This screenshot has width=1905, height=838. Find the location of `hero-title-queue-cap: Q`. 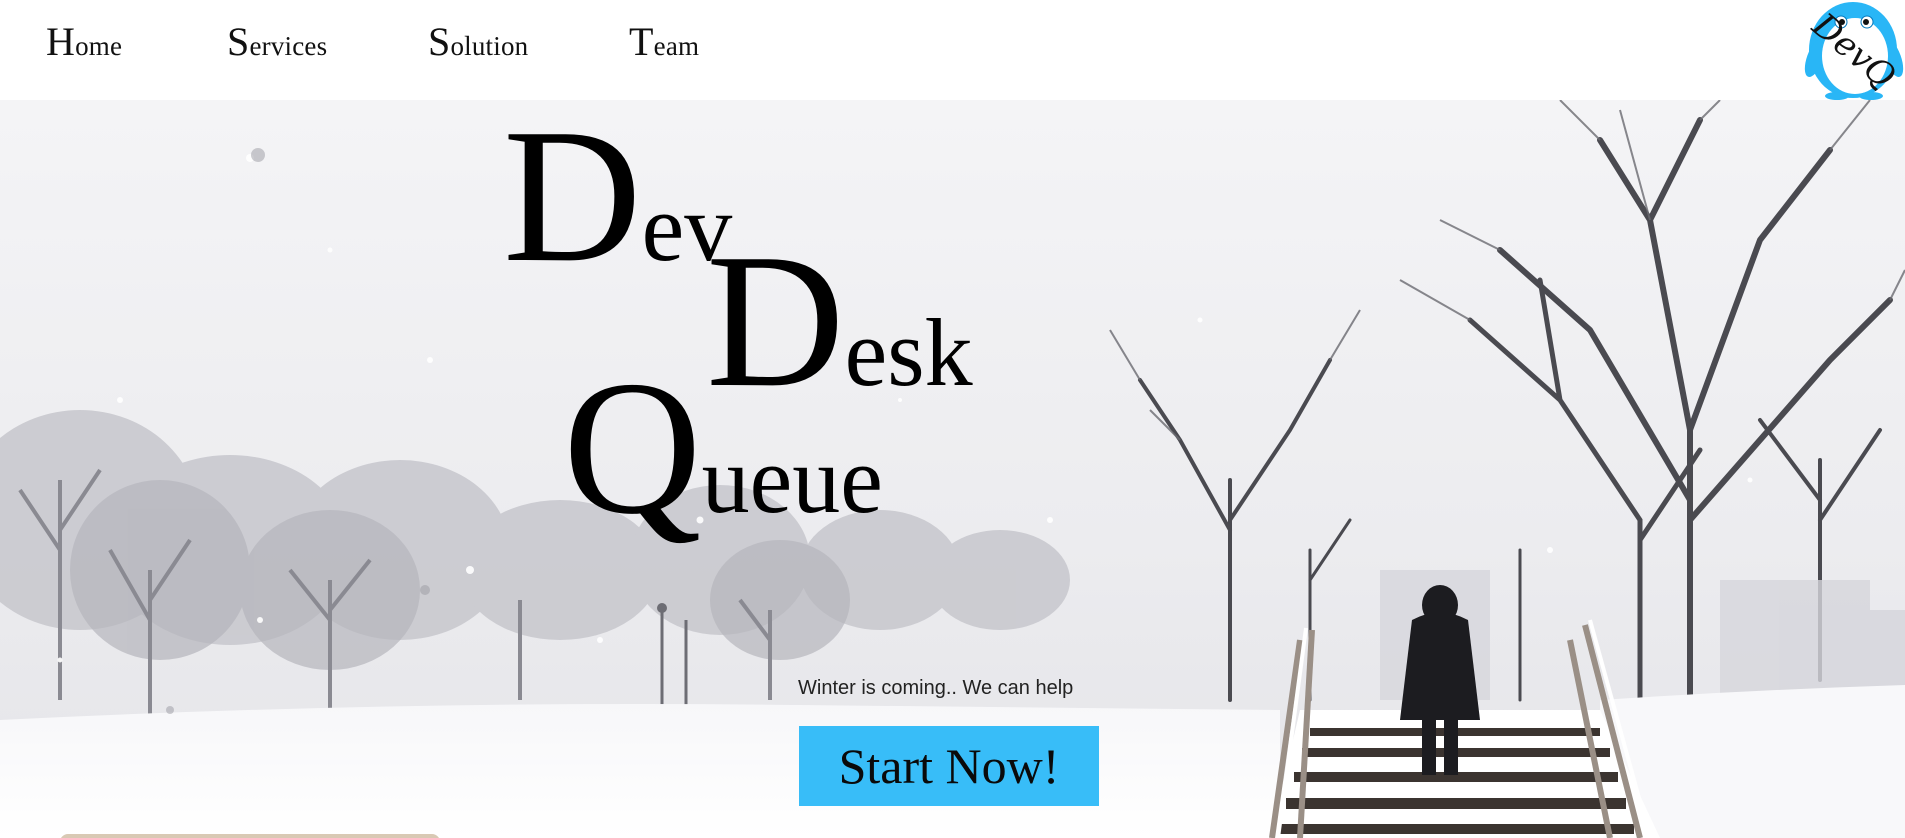

hero-title-queue-cap: Q is located at coordinates (632, 447).